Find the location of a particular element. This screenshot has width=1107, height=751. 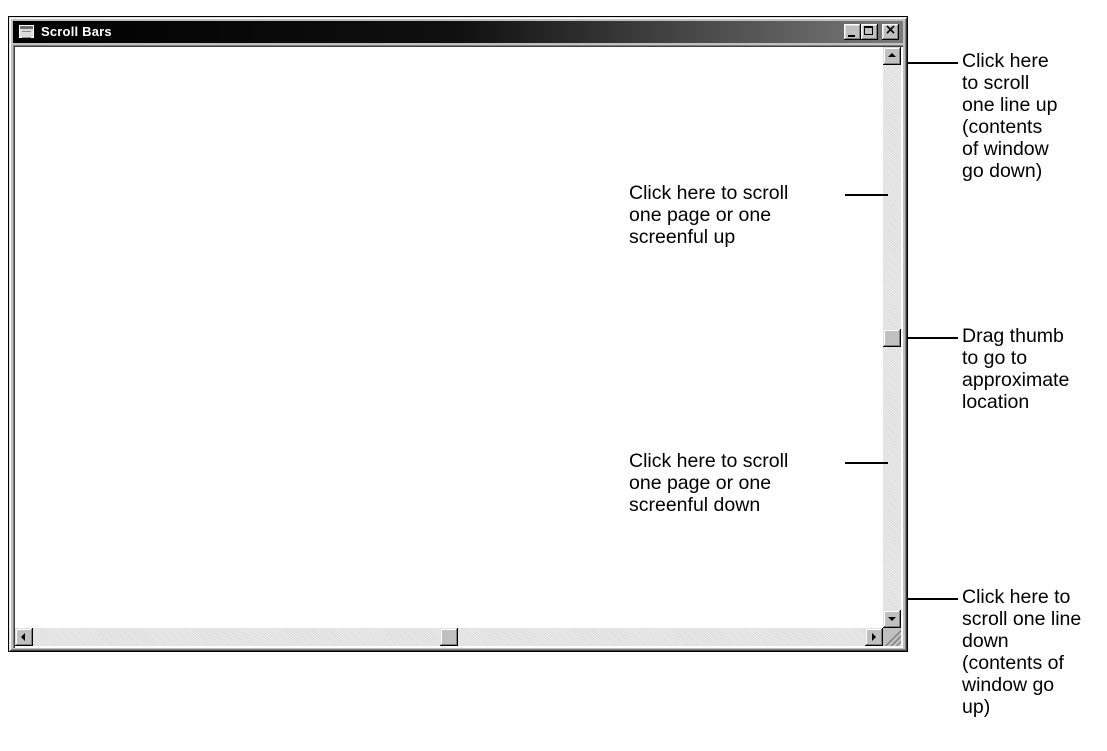

scroll-right-button is located at coordinates (874, 637).